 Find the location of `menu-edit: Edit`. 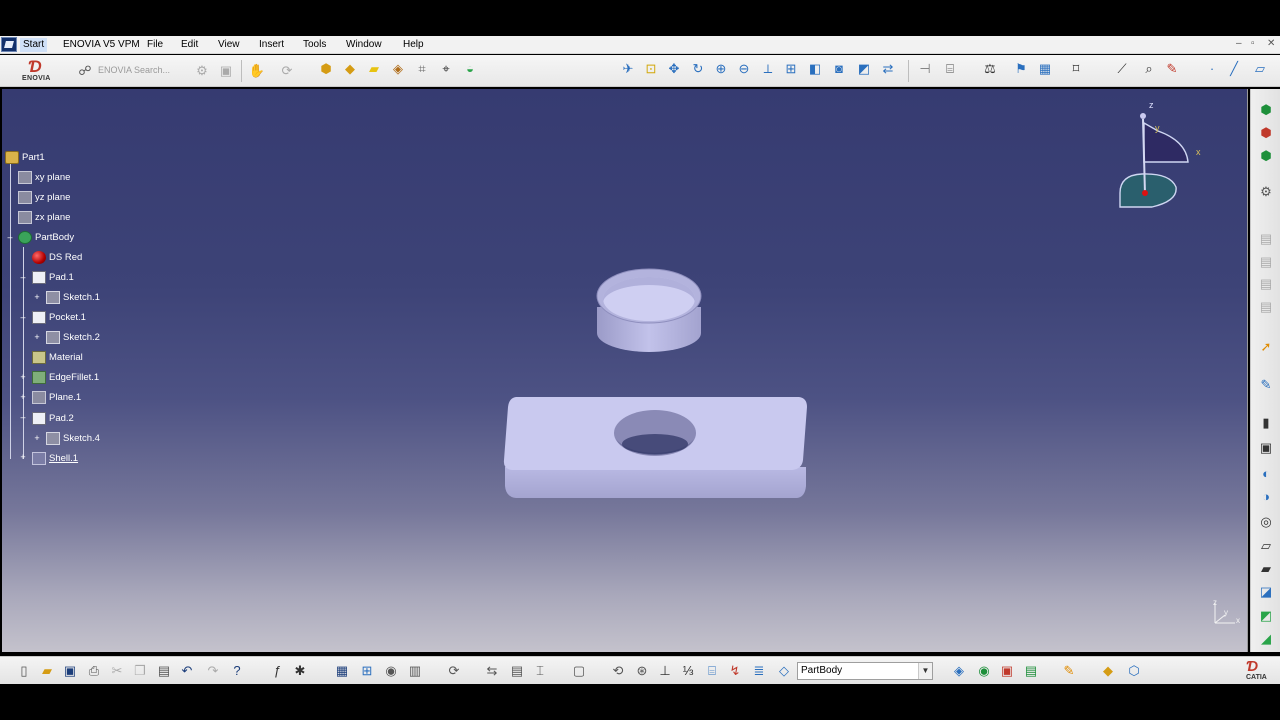

menu-edit: Edit is located at coordinates (189, 45).